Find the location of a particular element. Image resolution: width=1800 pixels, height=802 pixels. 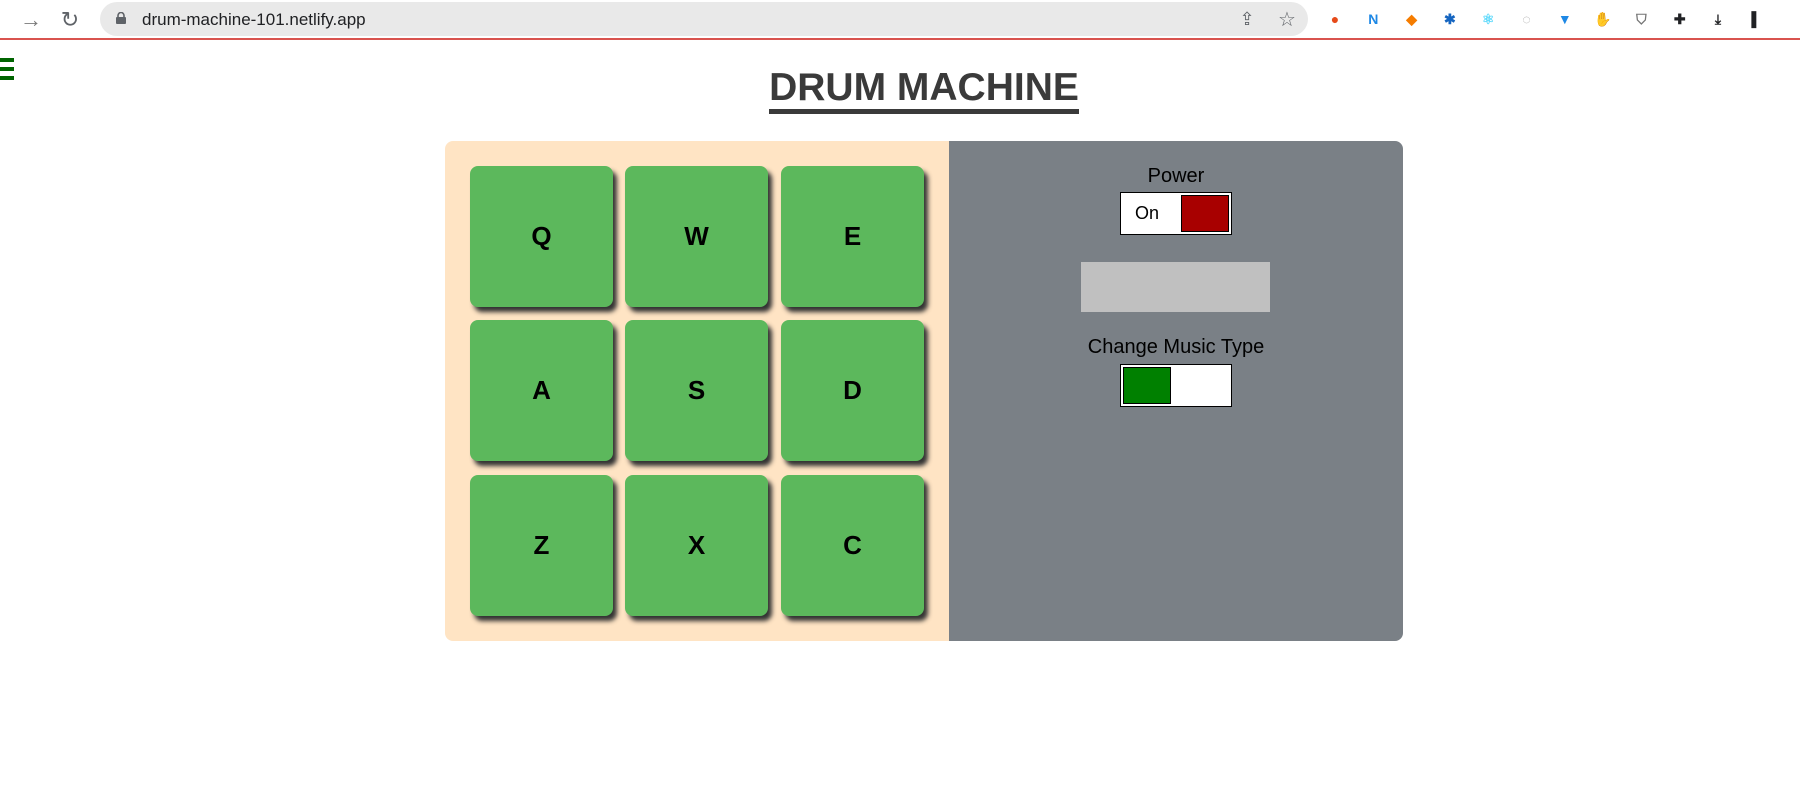

drum-pad-a: A is located at coordinates (541, 390).